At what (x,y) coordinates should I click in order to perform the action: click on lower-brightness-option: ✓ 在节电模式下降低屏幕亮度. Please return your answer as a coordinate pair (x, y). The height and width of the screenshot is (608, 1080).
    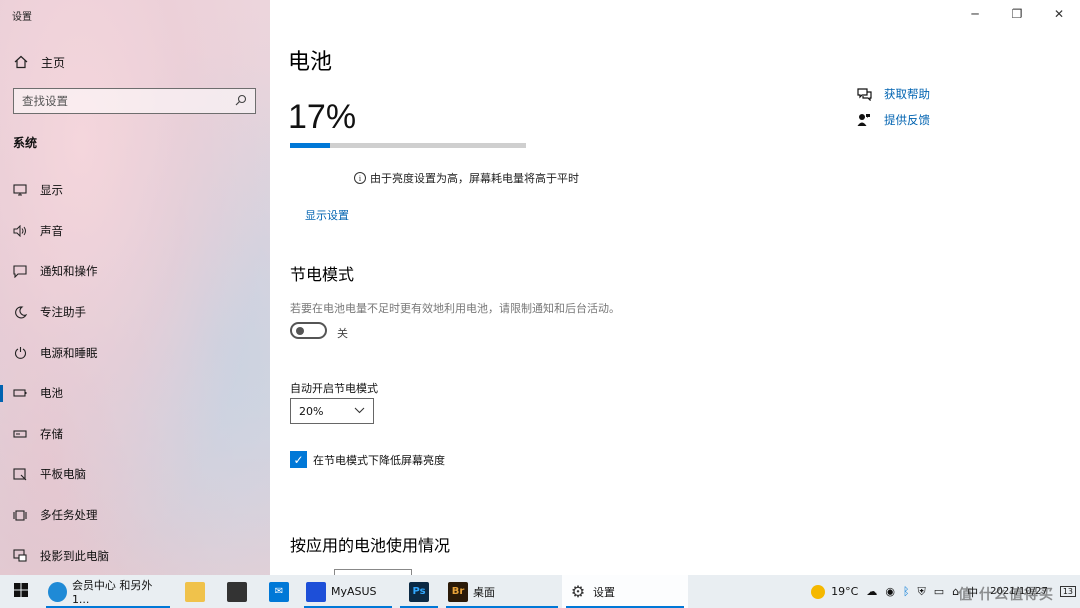
    Looking at the image, I should click on (367, 459).